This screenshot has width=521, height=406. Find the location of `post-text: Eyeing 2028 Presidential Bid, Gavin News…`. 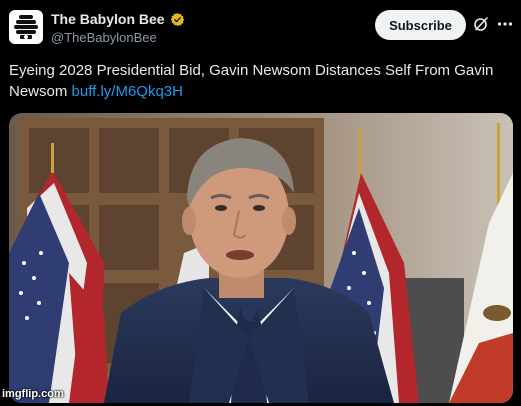

post-text: Eyeing 2028 Presidential Bid, Gavin News… is located at coordinates (259, 81).